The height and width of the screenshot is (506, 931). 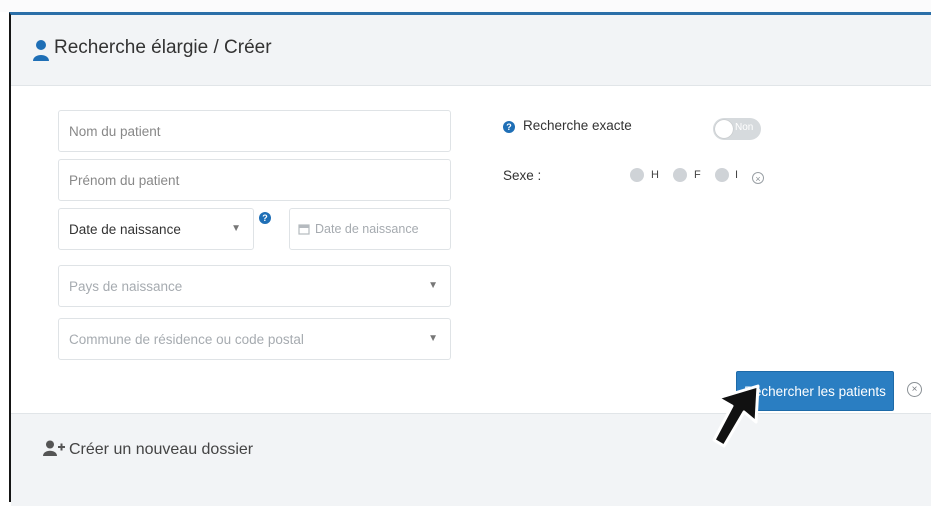 I want to click on exact-search-label: Recherche exacte, so click(x=577, y=125).